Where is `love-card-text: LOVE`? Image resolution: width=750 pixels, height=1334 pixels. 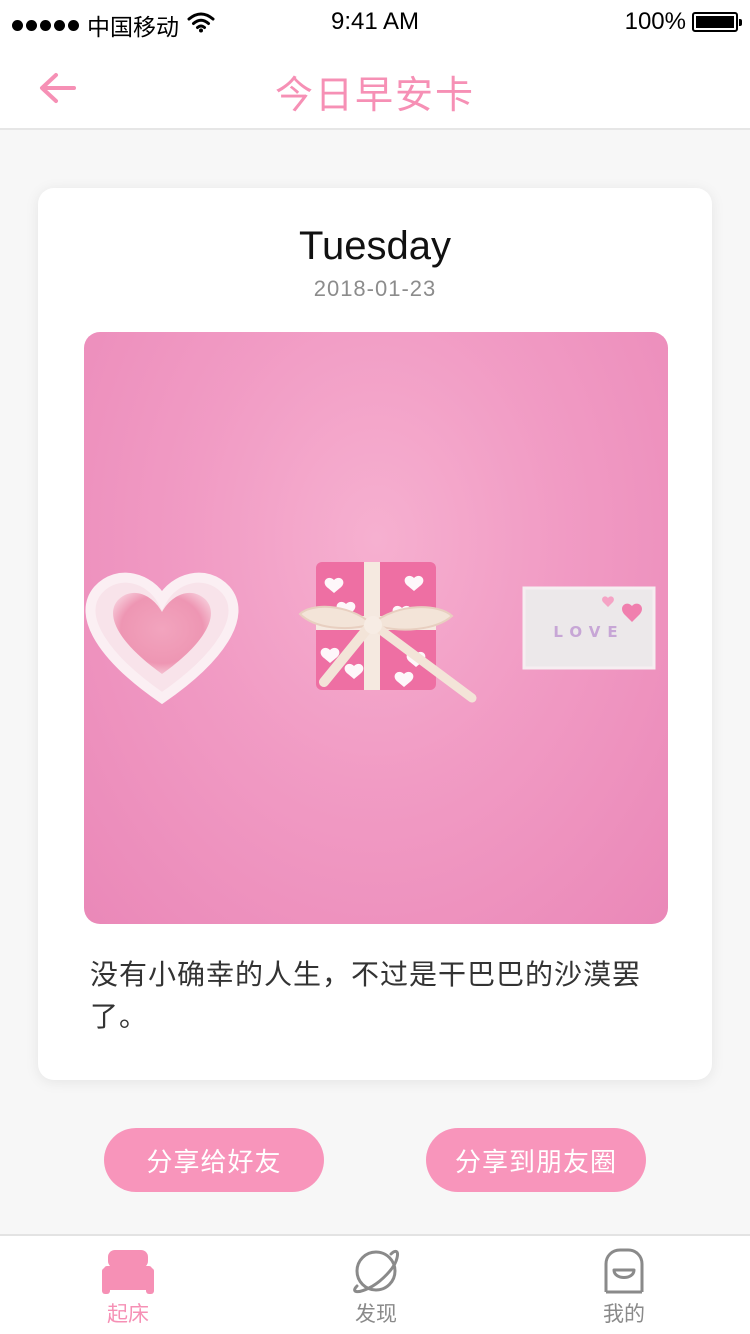
love-card-text: LOVE is located at coordinates (588, 632).